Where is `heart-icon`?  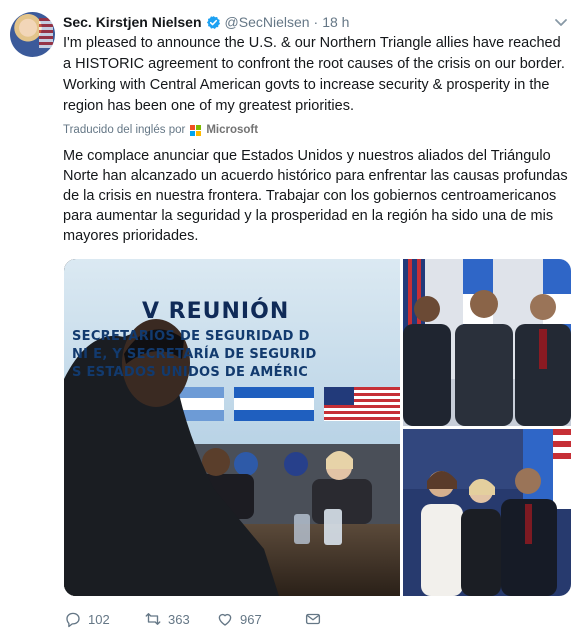 heart-icon is located at coordinates (225, 619).